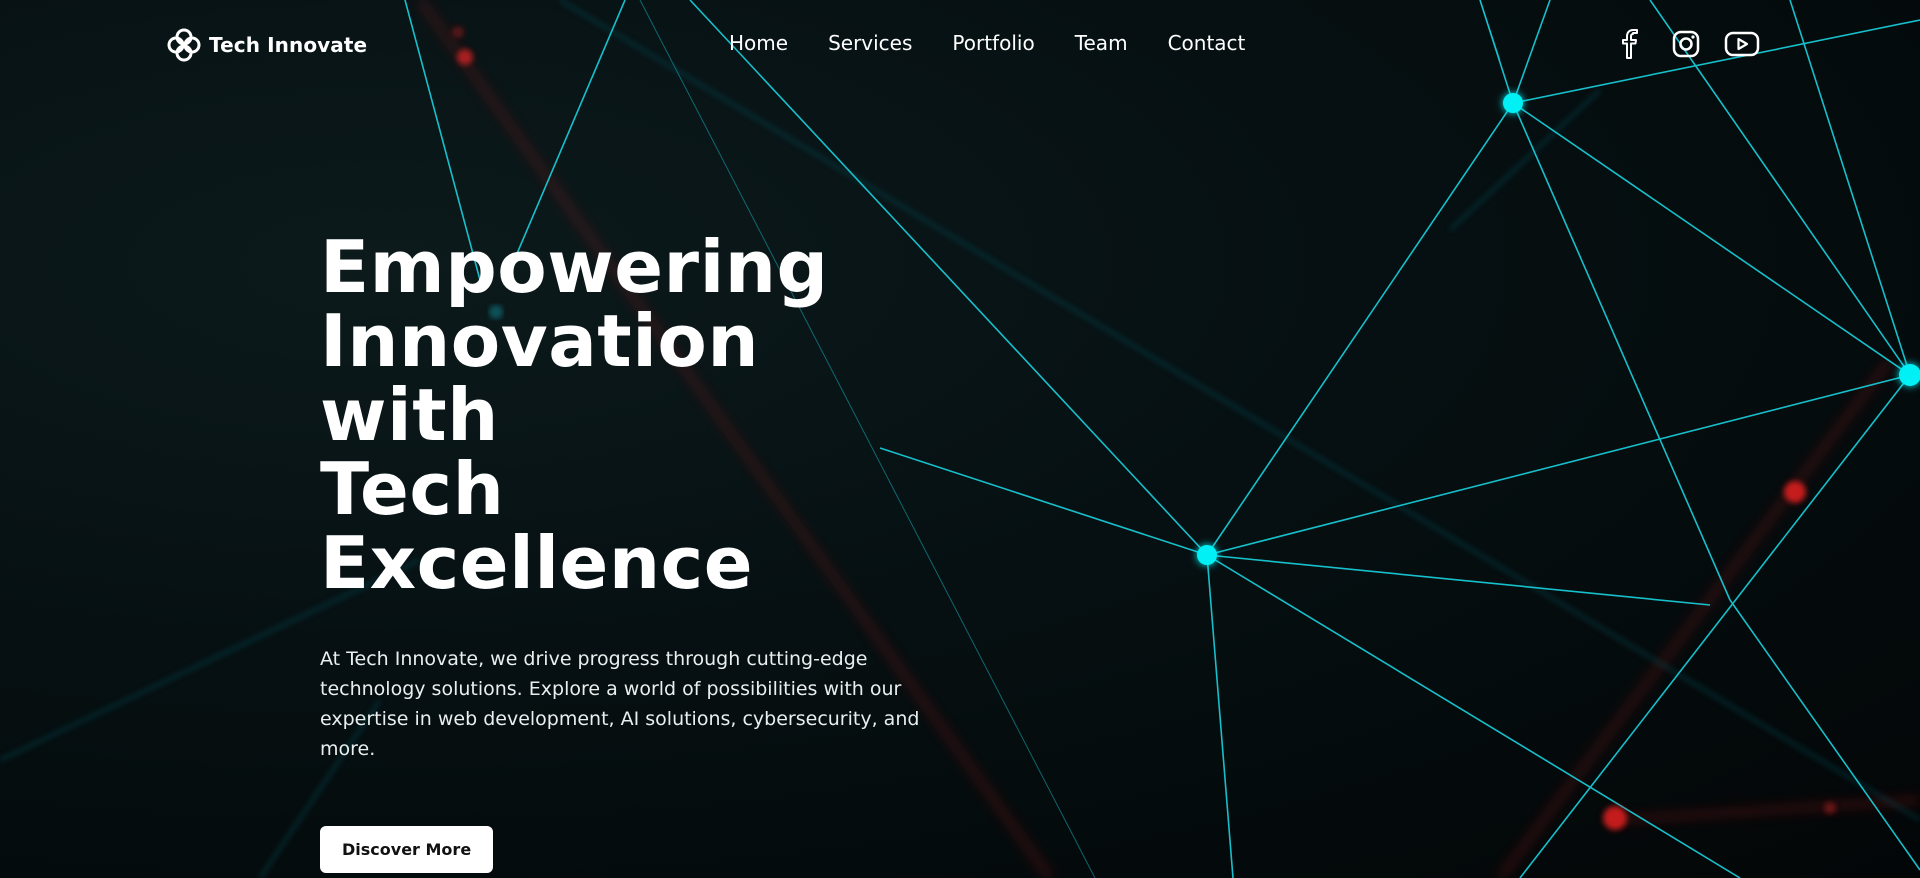 This screenshot has width=1920, height=878. I want to click on discover-more-button: Discover More, so click(407, 849).